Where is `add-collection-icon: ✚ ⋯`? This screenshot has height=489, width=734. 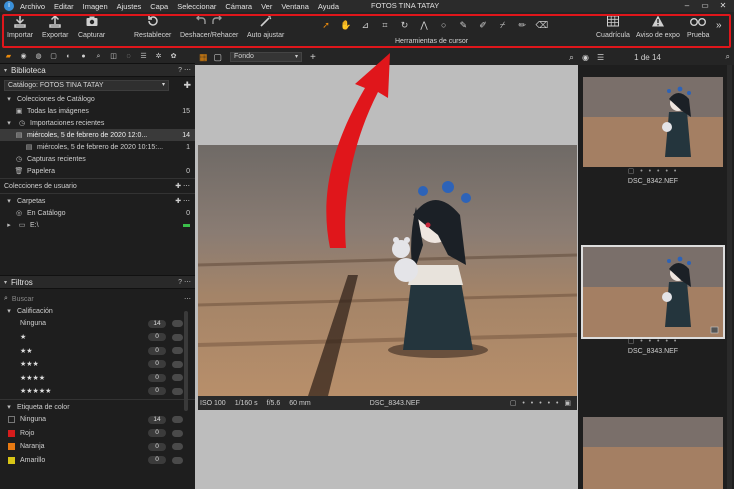
add-collection-icon: ✚ ⋯ is located at coordinates (182, 186).